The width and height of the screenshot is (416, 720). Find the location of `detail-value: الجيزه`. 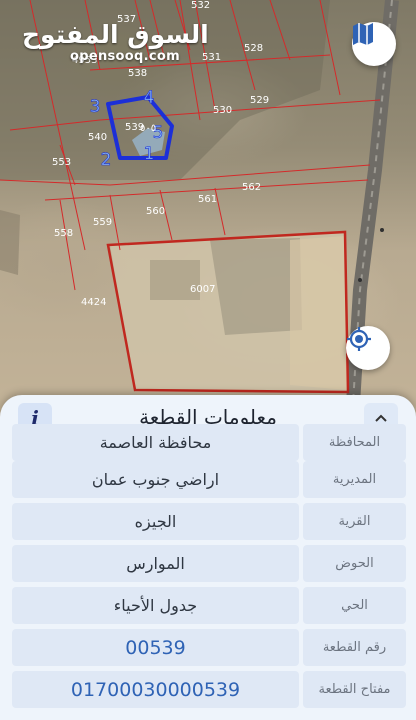

detail-value: الجيزه is located at coordinates (155, 521).